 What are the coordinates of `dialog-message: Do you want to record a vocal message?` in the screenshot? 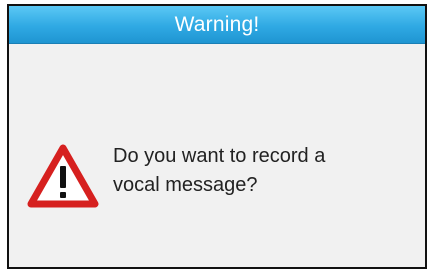 It's located at (263, 171).